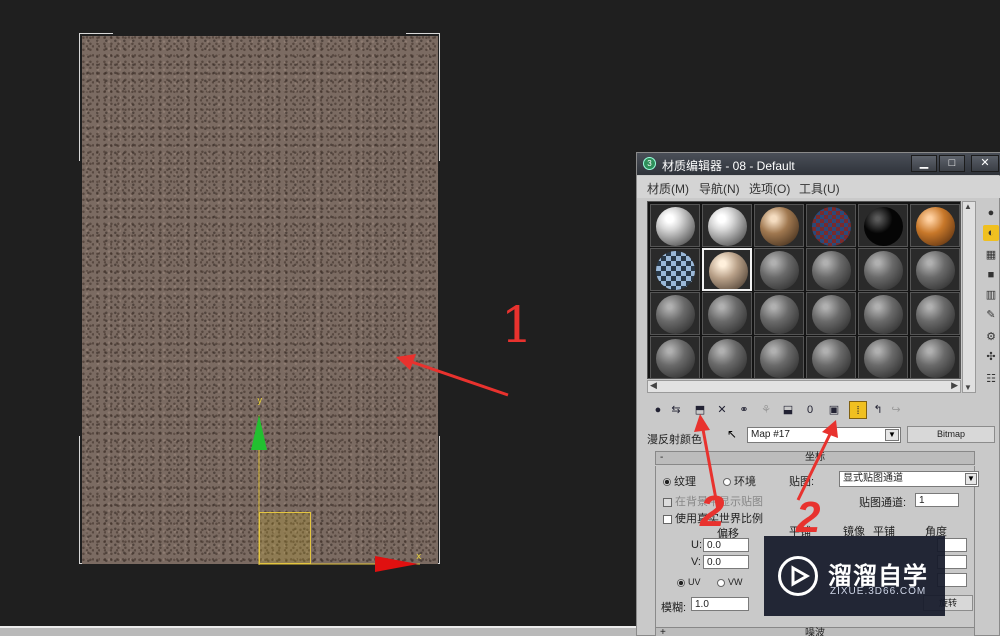 Image resolution: width=1000 pixels, height=636 pixels. What do you see at coordinates (712, 511) in the screenshot?
I see `annotation-2a: 2` at bounding box center [712, 511].